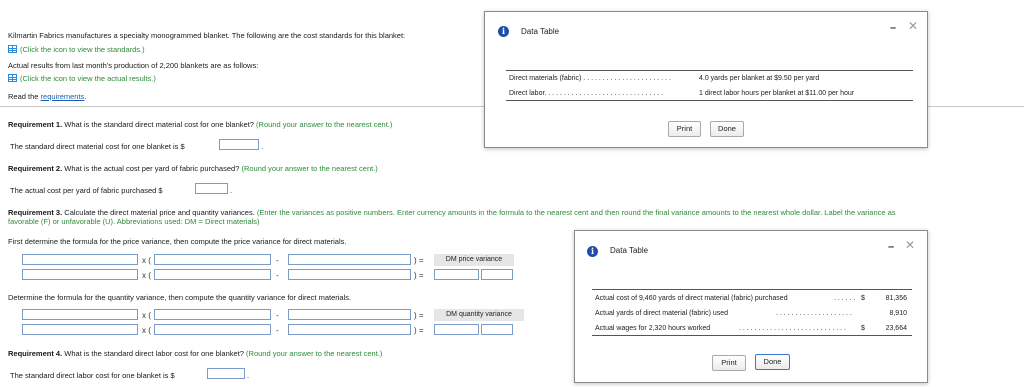 This screenshot has height=387, width=1024. What do you see at coordinates (231, 190) in the screenshot?
I see `req2-answer-suffix: .` at bounding box center [231, 190].